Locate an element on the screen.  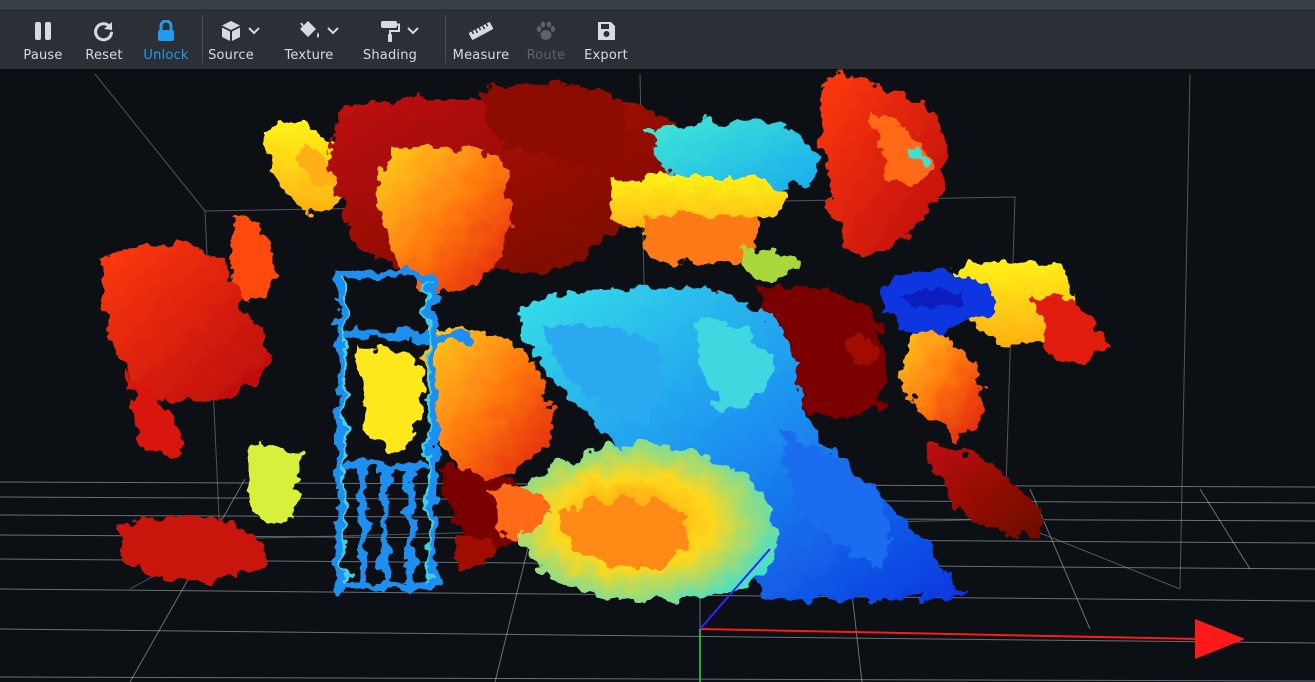
route-button: Route is located at coordinates (546, 39).